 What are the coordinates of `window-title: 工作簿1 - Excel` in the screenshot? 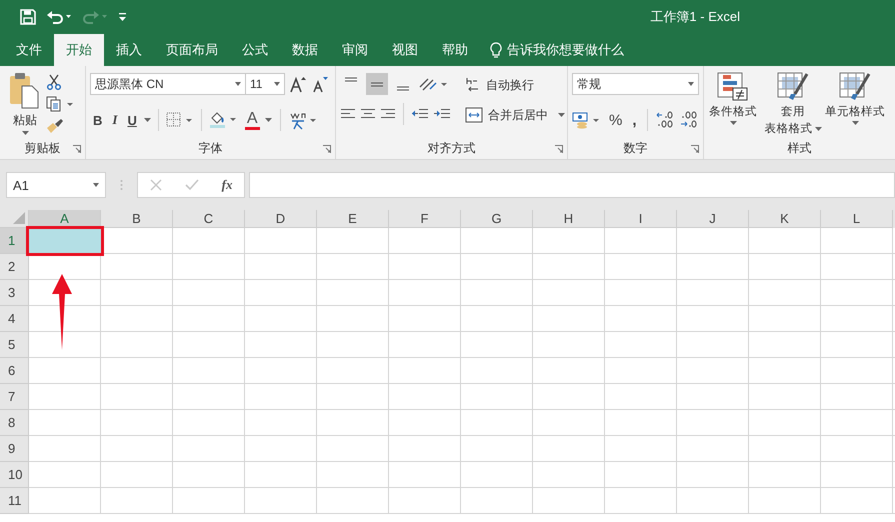 It's located at (695, 17).